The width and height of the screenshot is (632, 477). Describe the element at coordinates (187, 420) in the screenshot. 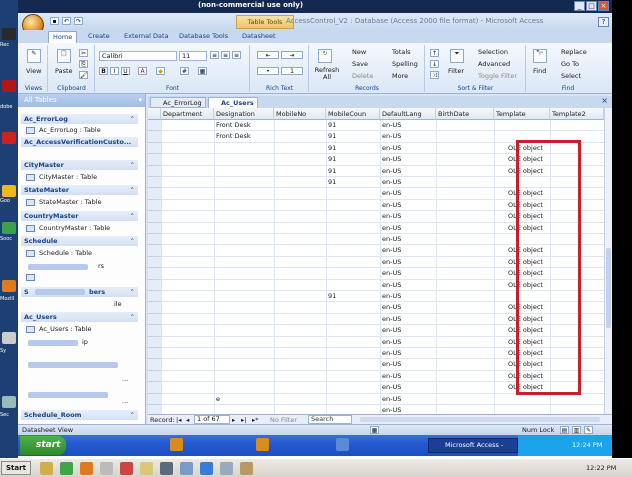

I see `prev-record-icon: ◂` at that location.